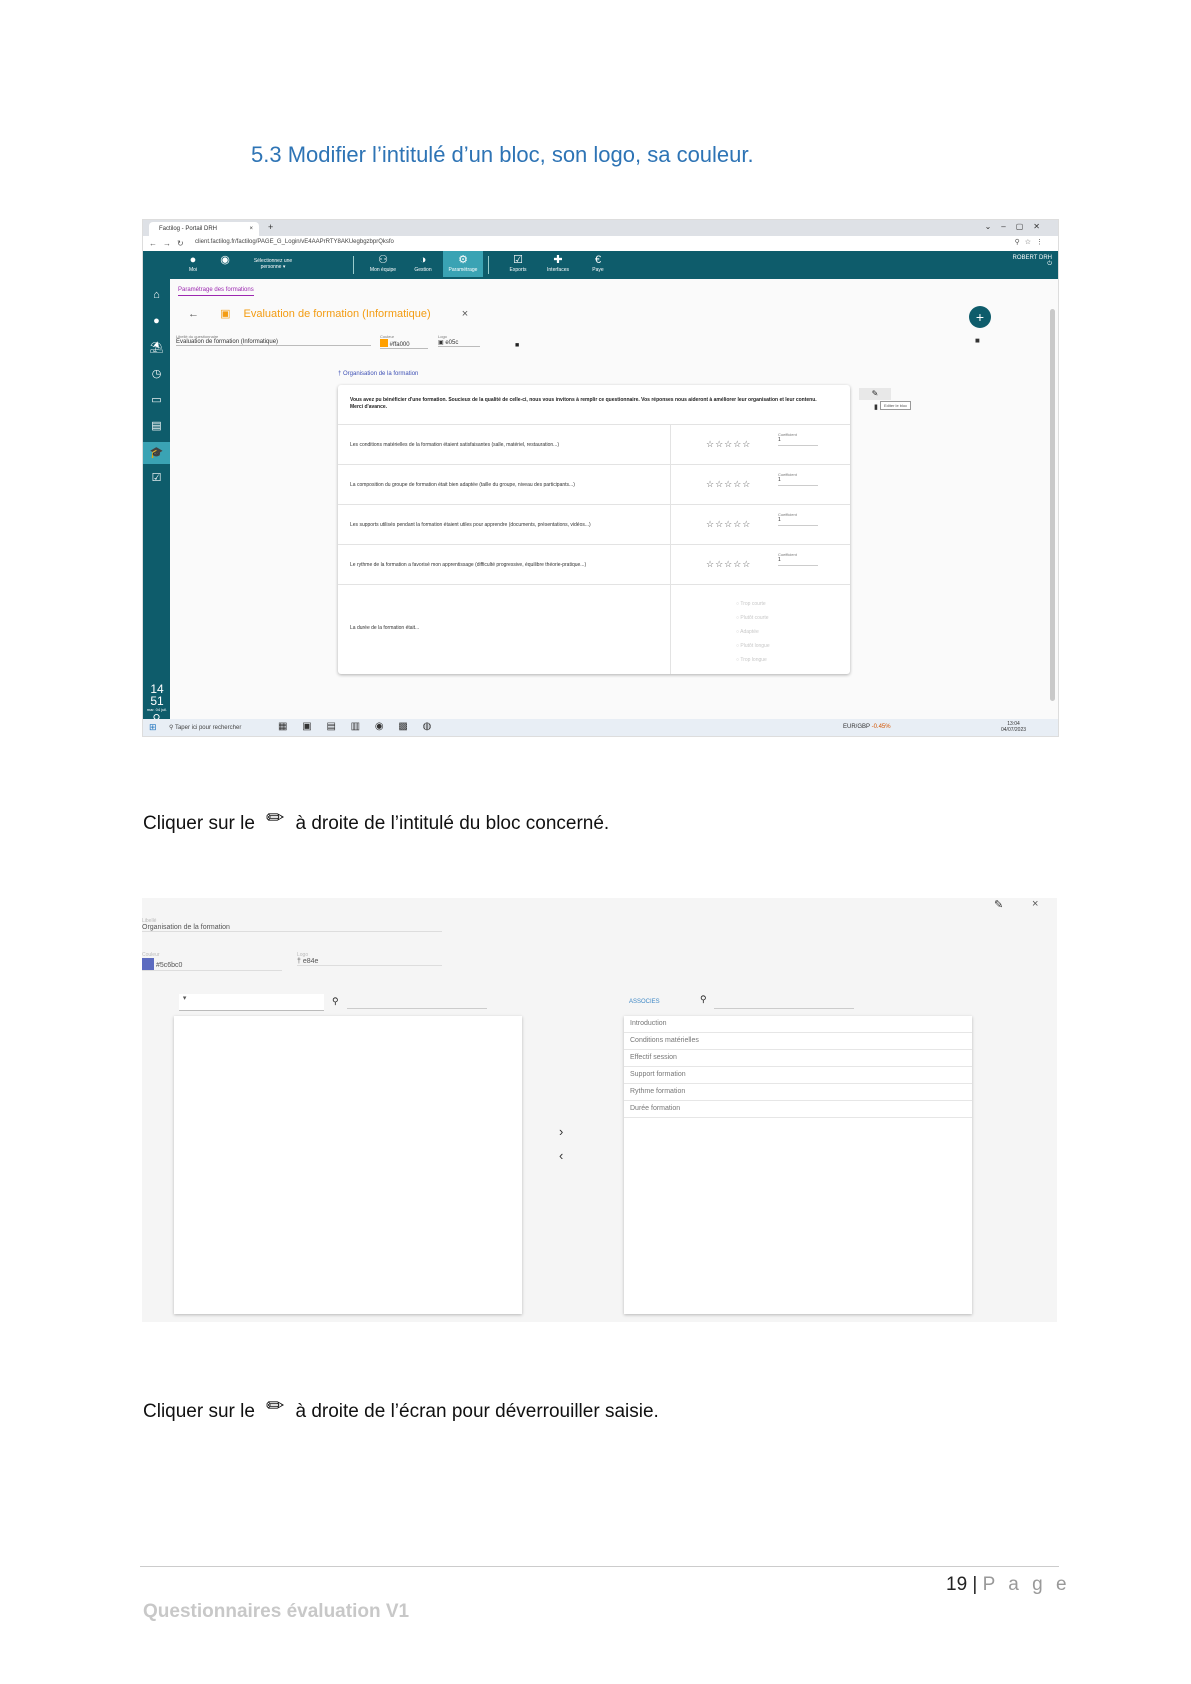  Describe the element at coordinates (561, 1132) in the screenshot. I see `move-right-icon: ›` at that location.